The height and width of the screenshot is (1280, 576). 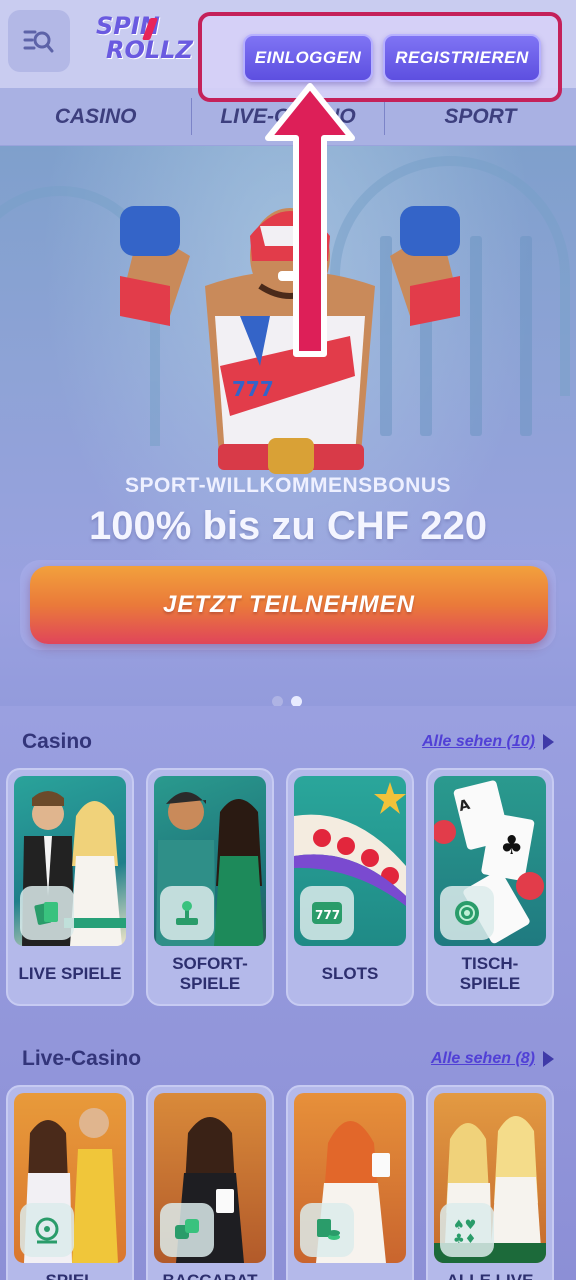 What do you see at coordinates (82, 1058) in the screenshot?
I see `live-casino-section-title: Live-Casino` at bounding box center [82, 1058].